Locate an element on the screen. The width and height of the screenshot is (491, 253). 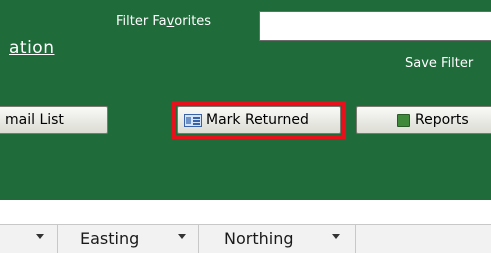
column-header-easting: Easting is located at coordinates (128, 239).